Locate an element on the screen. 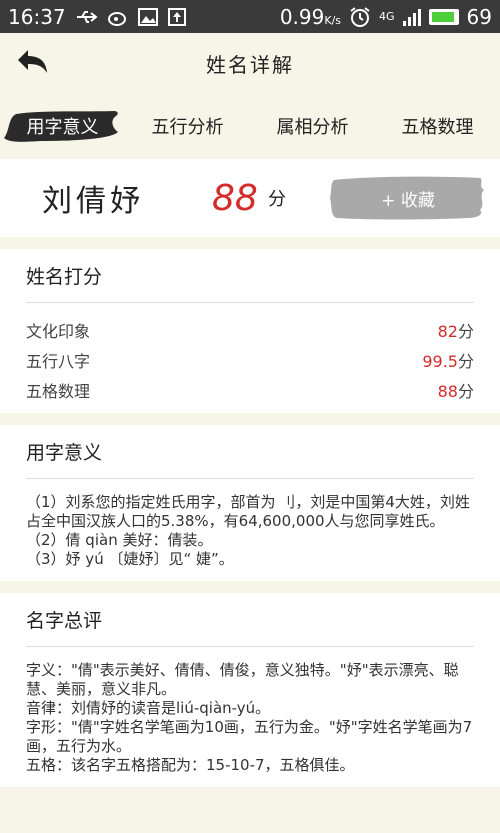  tab-zodiac: 属相分析 is located at coordinates (312, 126).